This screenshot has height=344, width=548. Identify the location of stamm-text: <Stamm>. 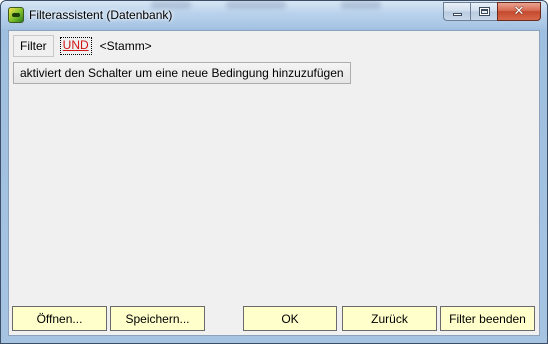
(126, 46).